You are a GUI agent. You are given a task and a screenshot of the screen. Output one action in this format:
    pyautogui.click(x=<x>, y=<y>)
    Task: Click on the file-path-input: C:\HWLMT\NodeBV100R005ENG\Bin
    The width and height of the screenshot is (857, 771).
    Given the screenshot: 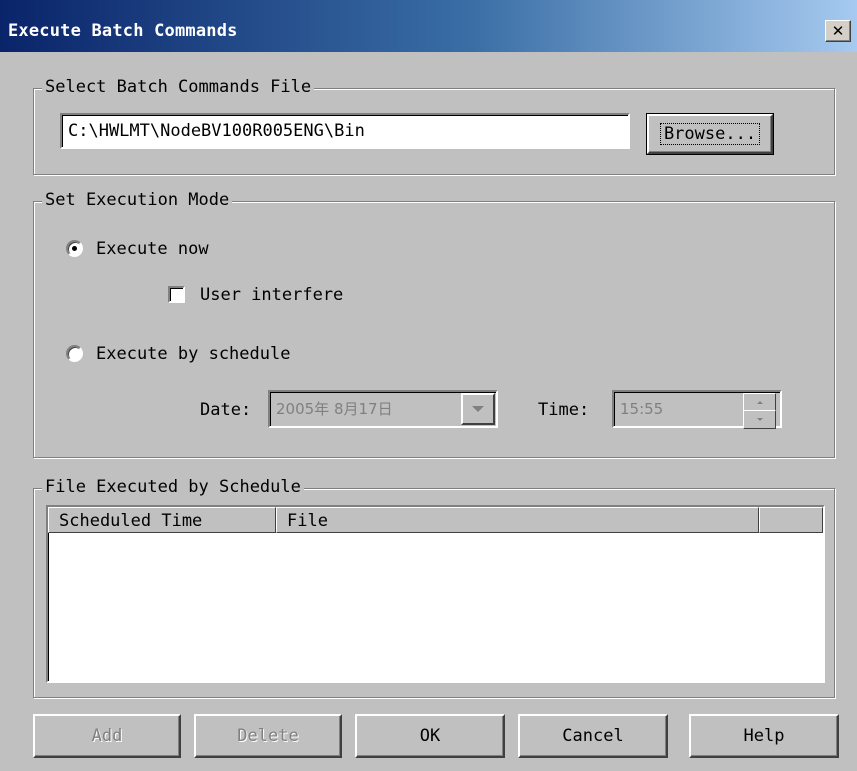 What is the action you would take?
    pyautogui.click(x=345, y=131)
    